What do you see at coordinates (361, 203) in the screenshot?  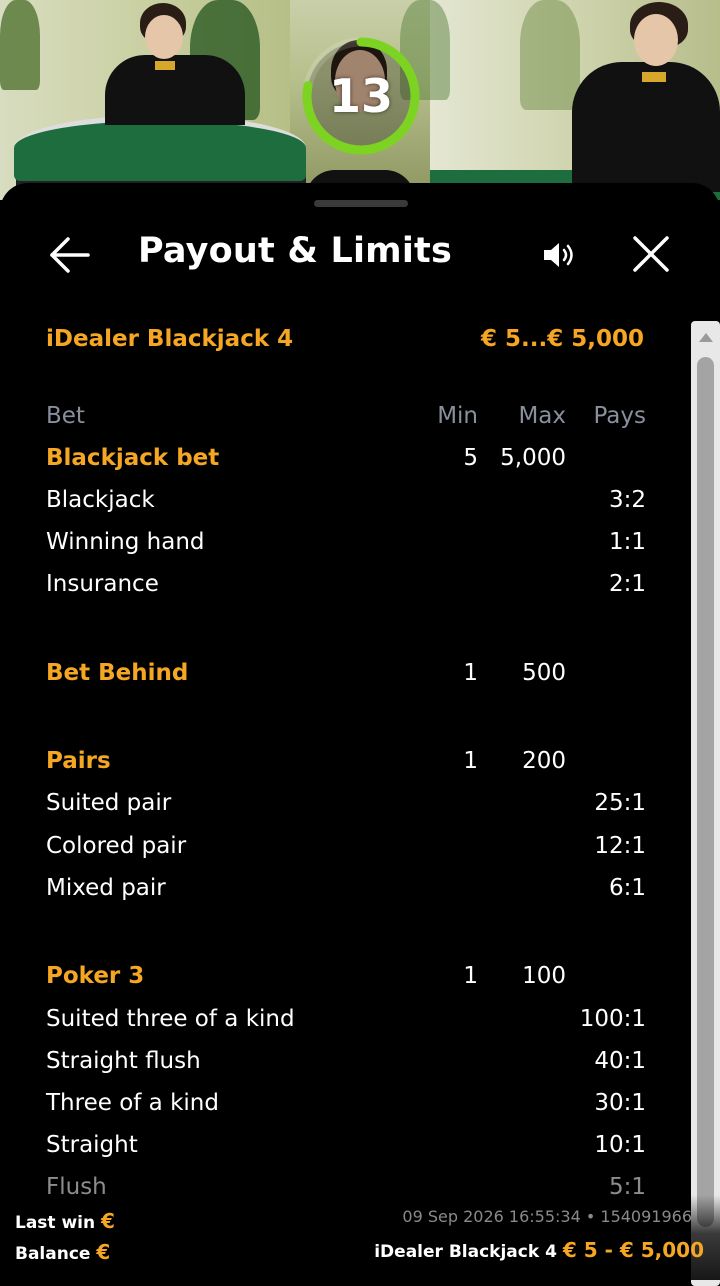 I see `panel-drag-handle` at bounding box center [361, 203].